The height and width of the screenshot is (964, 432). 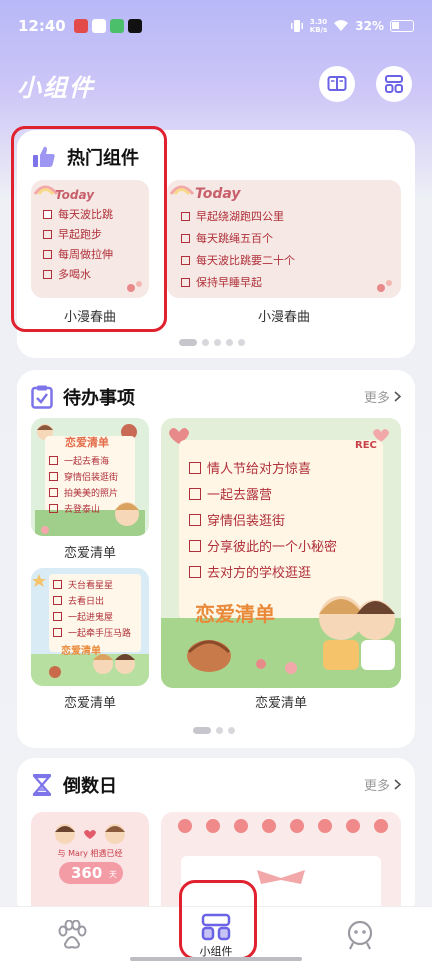 What do you see at coordinates (91, 494) in the screenshot?
I see `item-text: 拍美美的照片` at bounding box center [91, 494].